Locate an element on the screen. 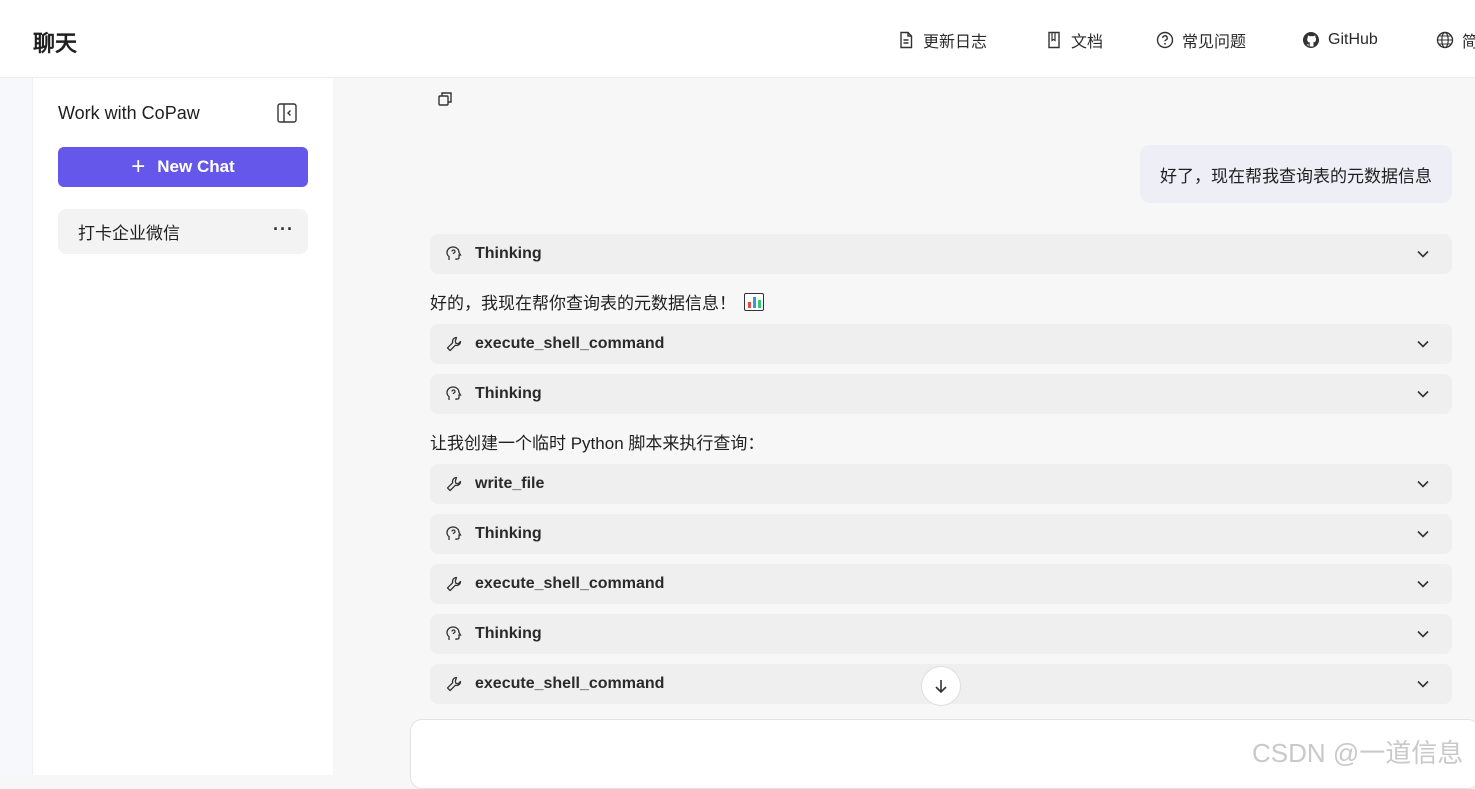 This screenshot has height=789, width=1475. bar-chart-icon is located at coordinates (754, 301).